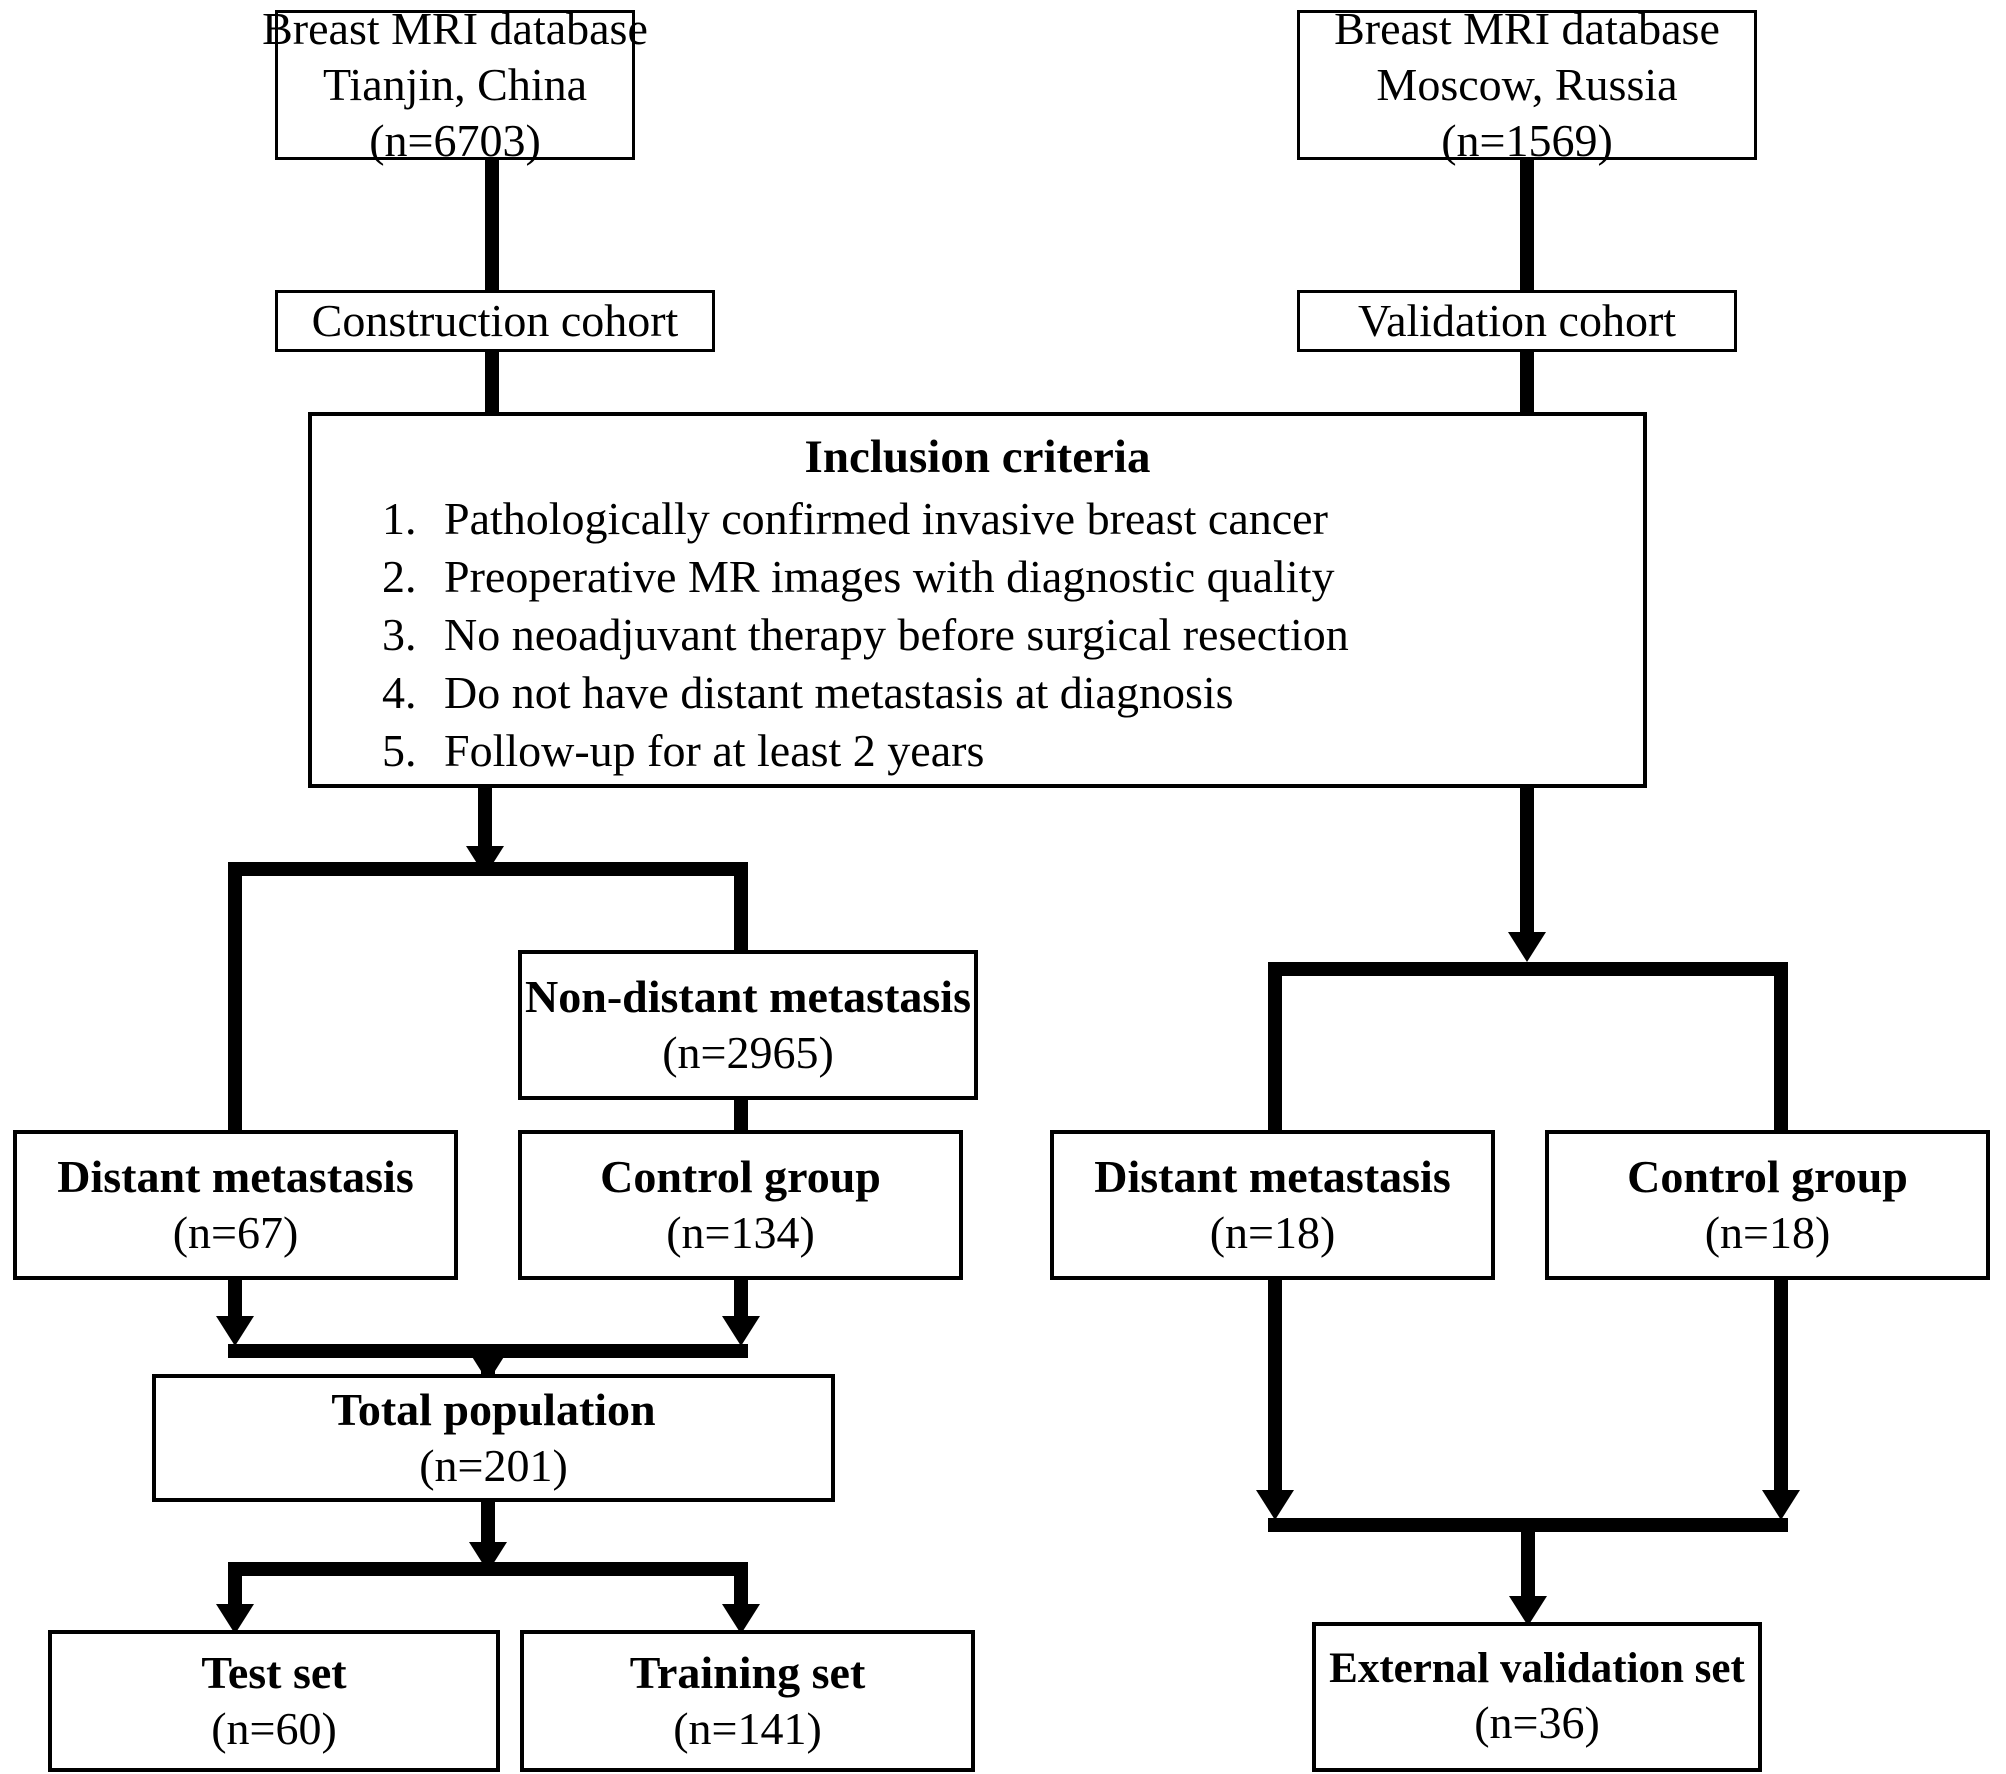 This screenshot has width=2006, height=1774. What do you see at coordinates (1781, 1049) in the screenshot?
I see `connector-split-to-cg-right` at bounding box center [1781, 1049].